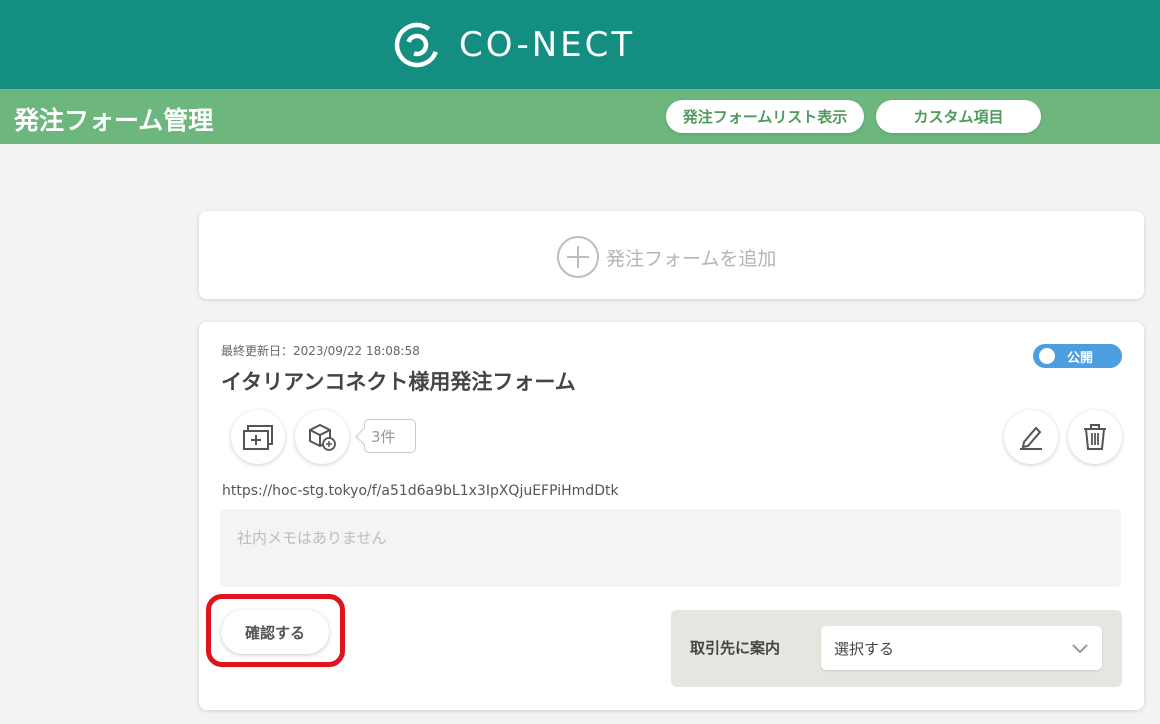  I want to click on product-count-badge: 3件, so click(390, 436).